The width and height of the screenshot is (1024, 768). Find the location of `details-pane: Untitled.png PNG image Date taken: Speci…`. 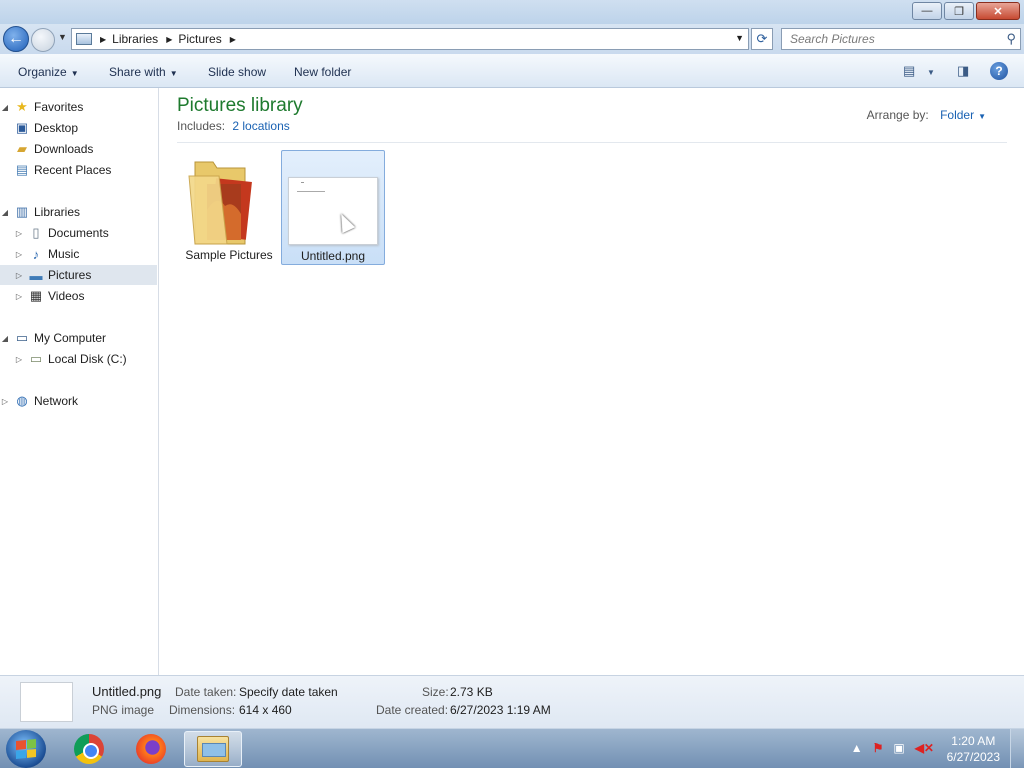

details-pane: Untitled.png PNG image Date taken: Speci… is located at coordinates (512, 701).